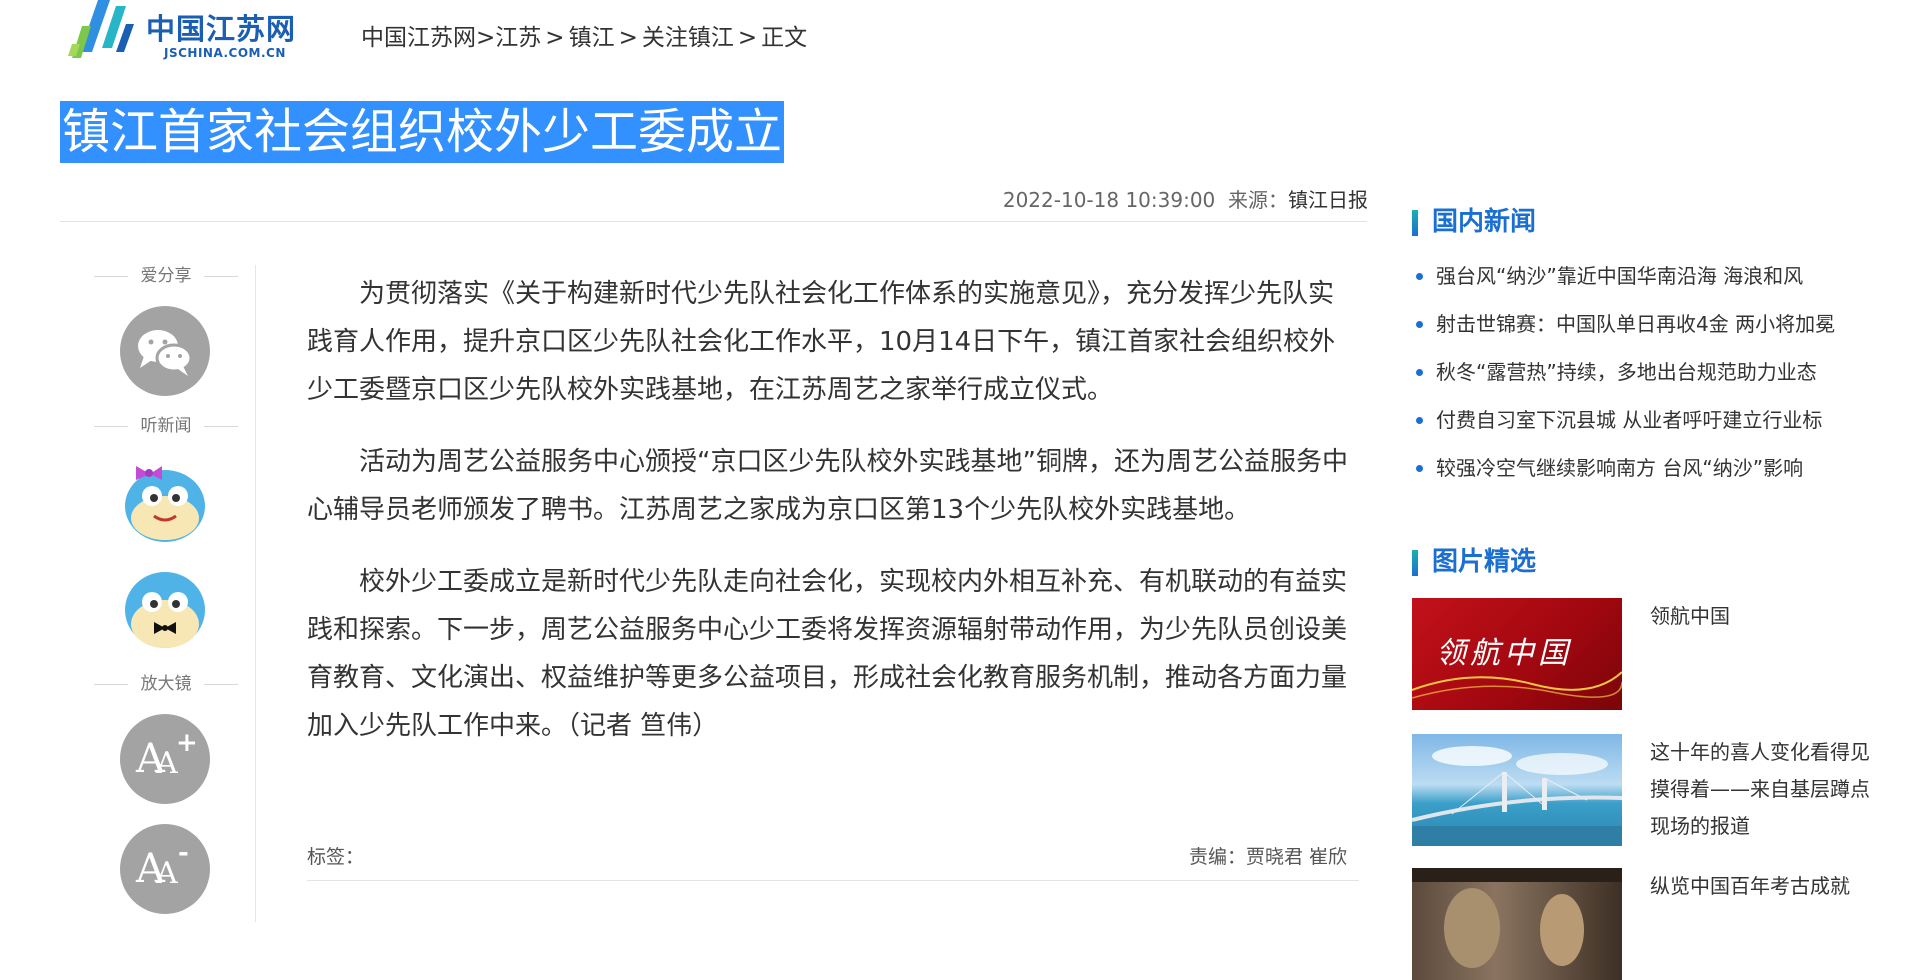 The height and width of the screenshot is (980, 1919). What do you see at coordinates (336, 857) in the screenshot?
I see `tags-label: 标签：` at bounding box center [336, 857].